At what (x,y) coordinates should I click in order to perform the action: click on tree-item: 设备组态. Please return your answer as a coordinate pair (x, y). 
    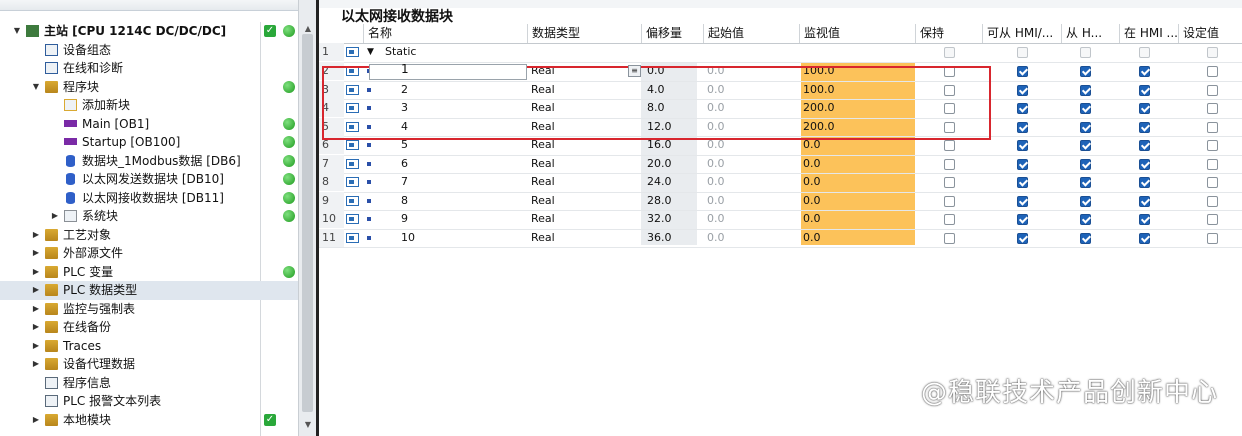
    Looking at the image, I should click on (149, 50).